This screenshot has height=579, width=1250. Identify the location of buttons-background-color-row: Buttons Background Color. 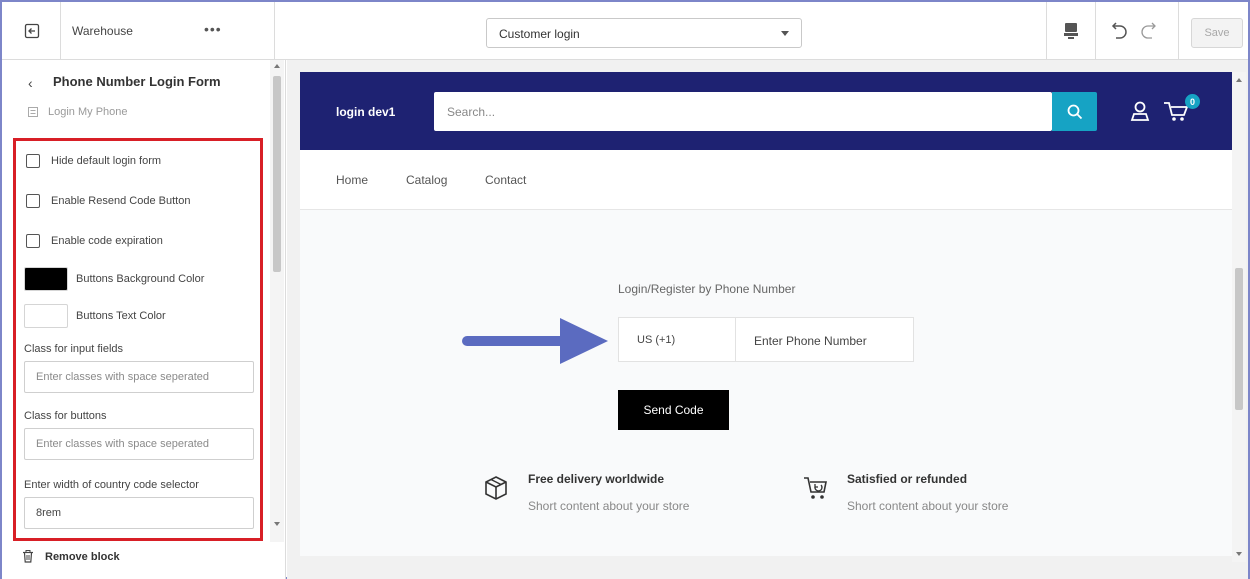
(114, 279).